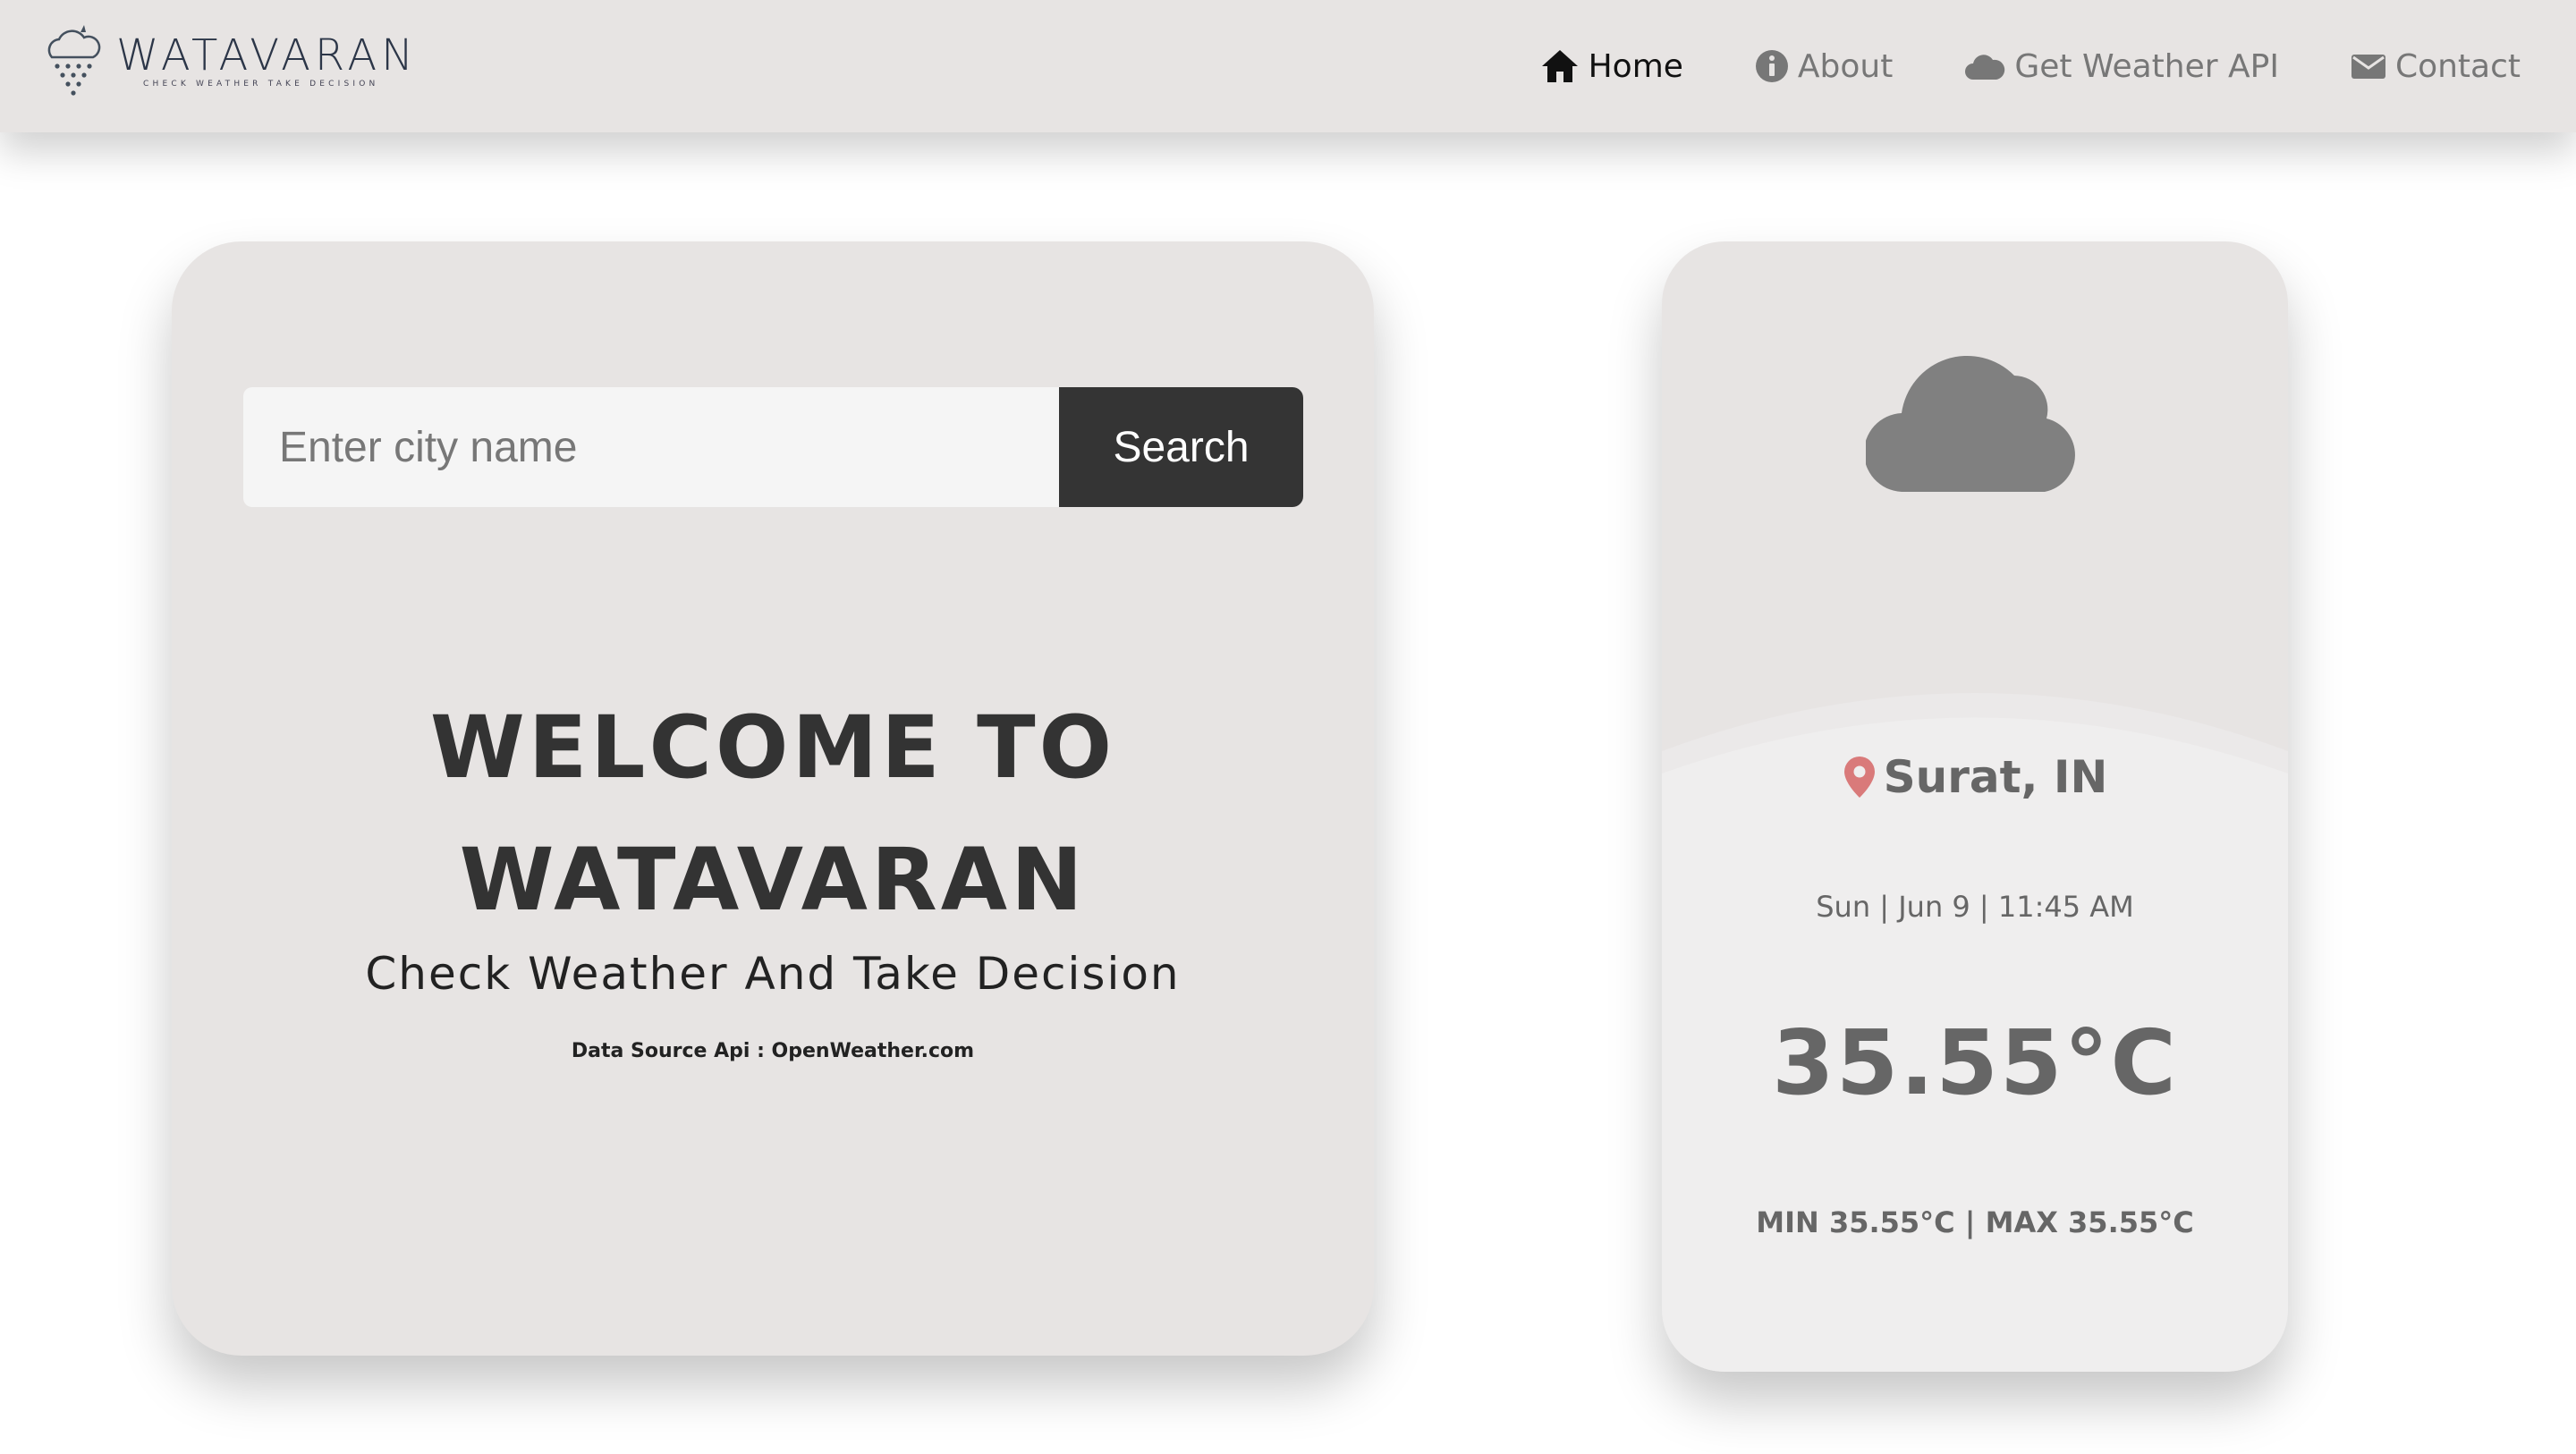 The image size is (2576, 1454). Describe the element at coordinates (1975, 907) in the screenshot. I see `weather-datetime: Sun | Jun 9 | 11:45 AM` at that location.